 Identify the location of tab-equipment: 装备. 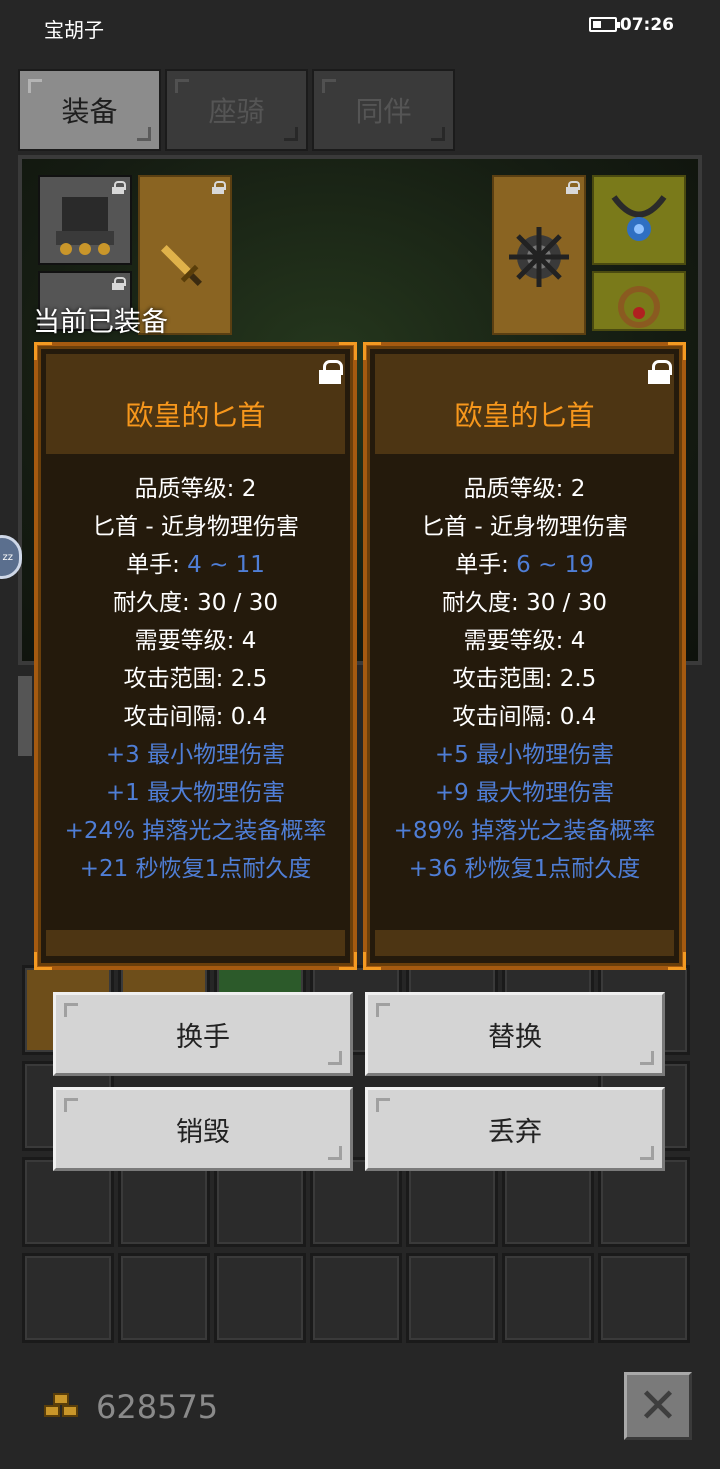
(89, 110).